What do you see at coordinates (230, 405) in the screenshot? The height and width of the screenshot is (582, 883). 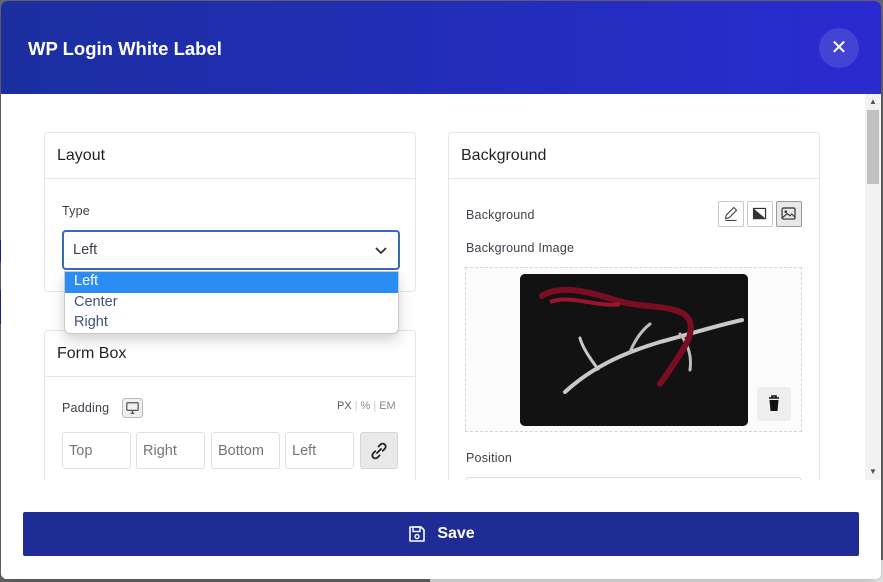 I see `form-box-card: Form Box Padding PX |% | EM` at bounding box center [230, 405].